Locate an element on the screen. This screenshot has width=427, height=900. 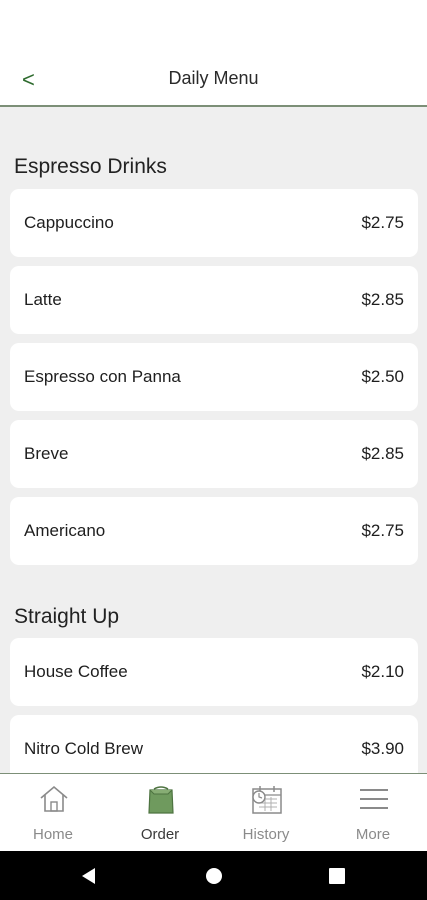
item-price: $3.90 is located at coordinates (382, 748).